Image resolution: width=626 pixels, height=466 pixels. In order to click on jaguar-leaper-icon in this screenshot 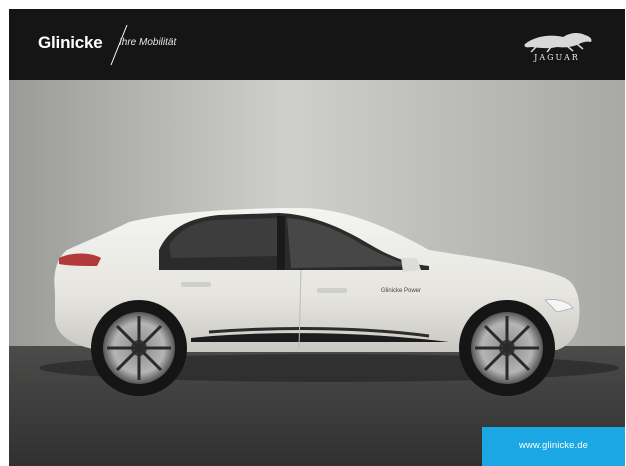, I will do `click(558, 42)`.